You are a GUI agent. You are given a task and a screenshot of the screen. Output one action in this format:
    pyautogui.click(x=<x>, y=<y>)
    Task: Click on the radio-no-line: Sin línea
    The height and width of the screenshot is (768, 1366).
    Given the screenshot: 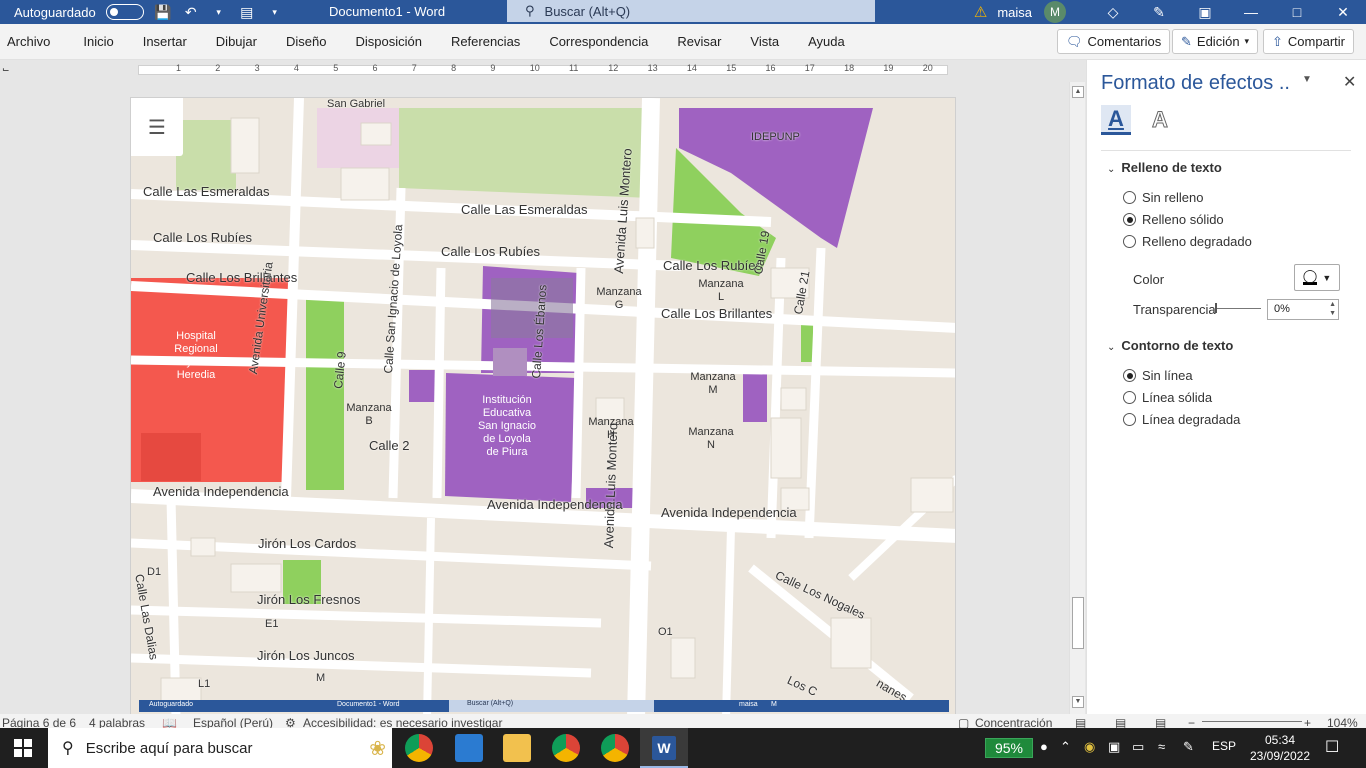 What is the action you would take?
    pyautogui.click(x=1158, y=375)
    